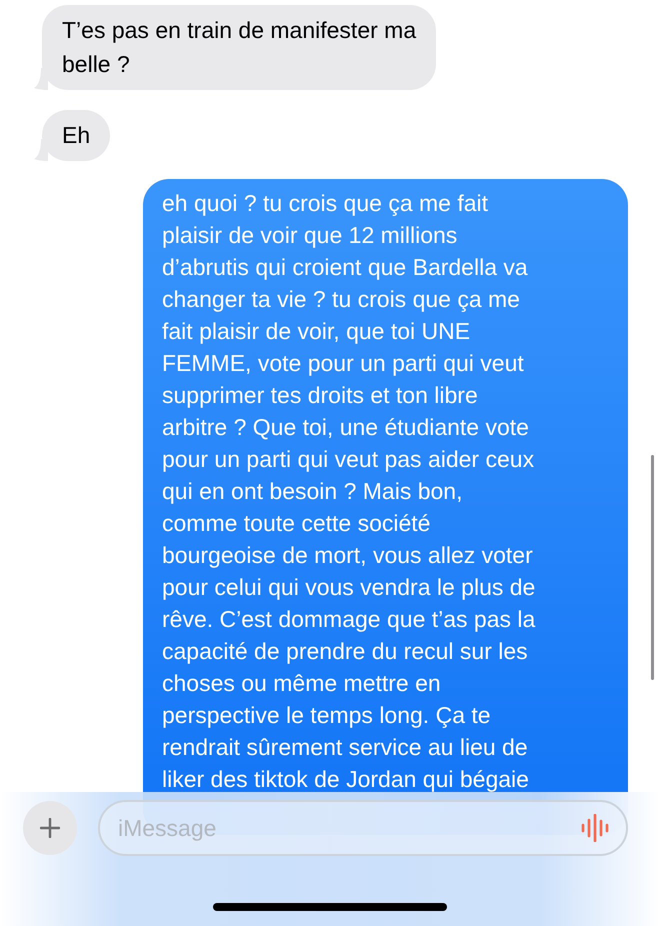 The image size is (660, 926). I want to click on message-text: T’es pas en train de manifester ma belle ?, so click(239, 47).